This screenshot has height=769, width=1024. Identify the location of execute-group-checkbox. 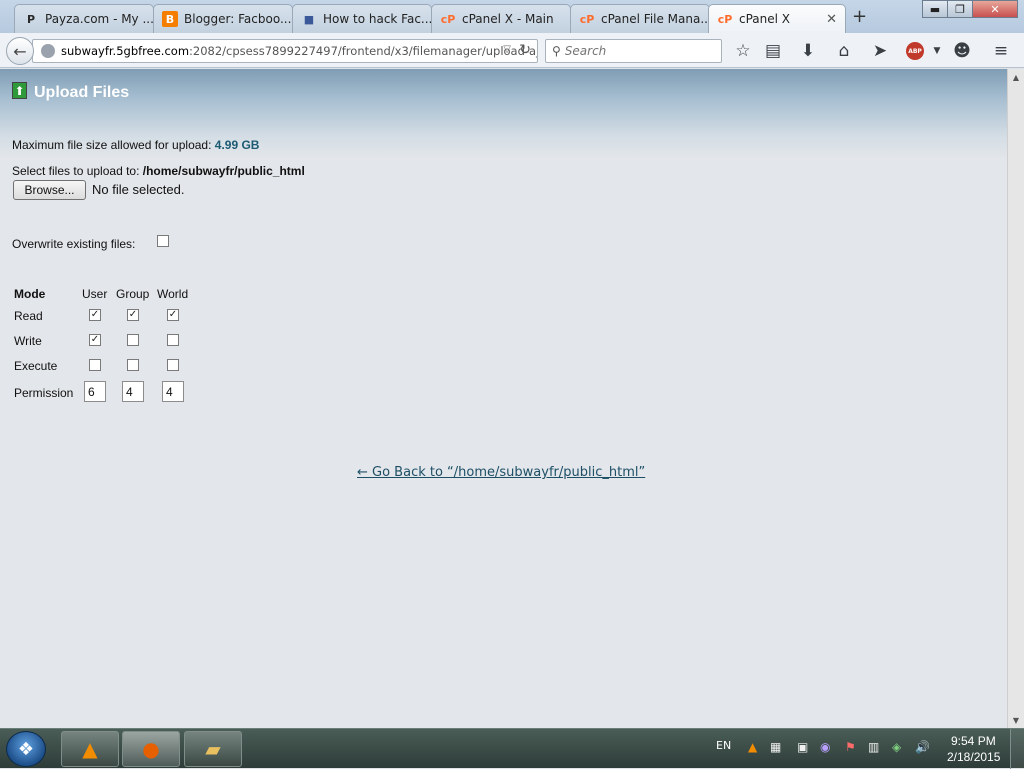
(133, 365).